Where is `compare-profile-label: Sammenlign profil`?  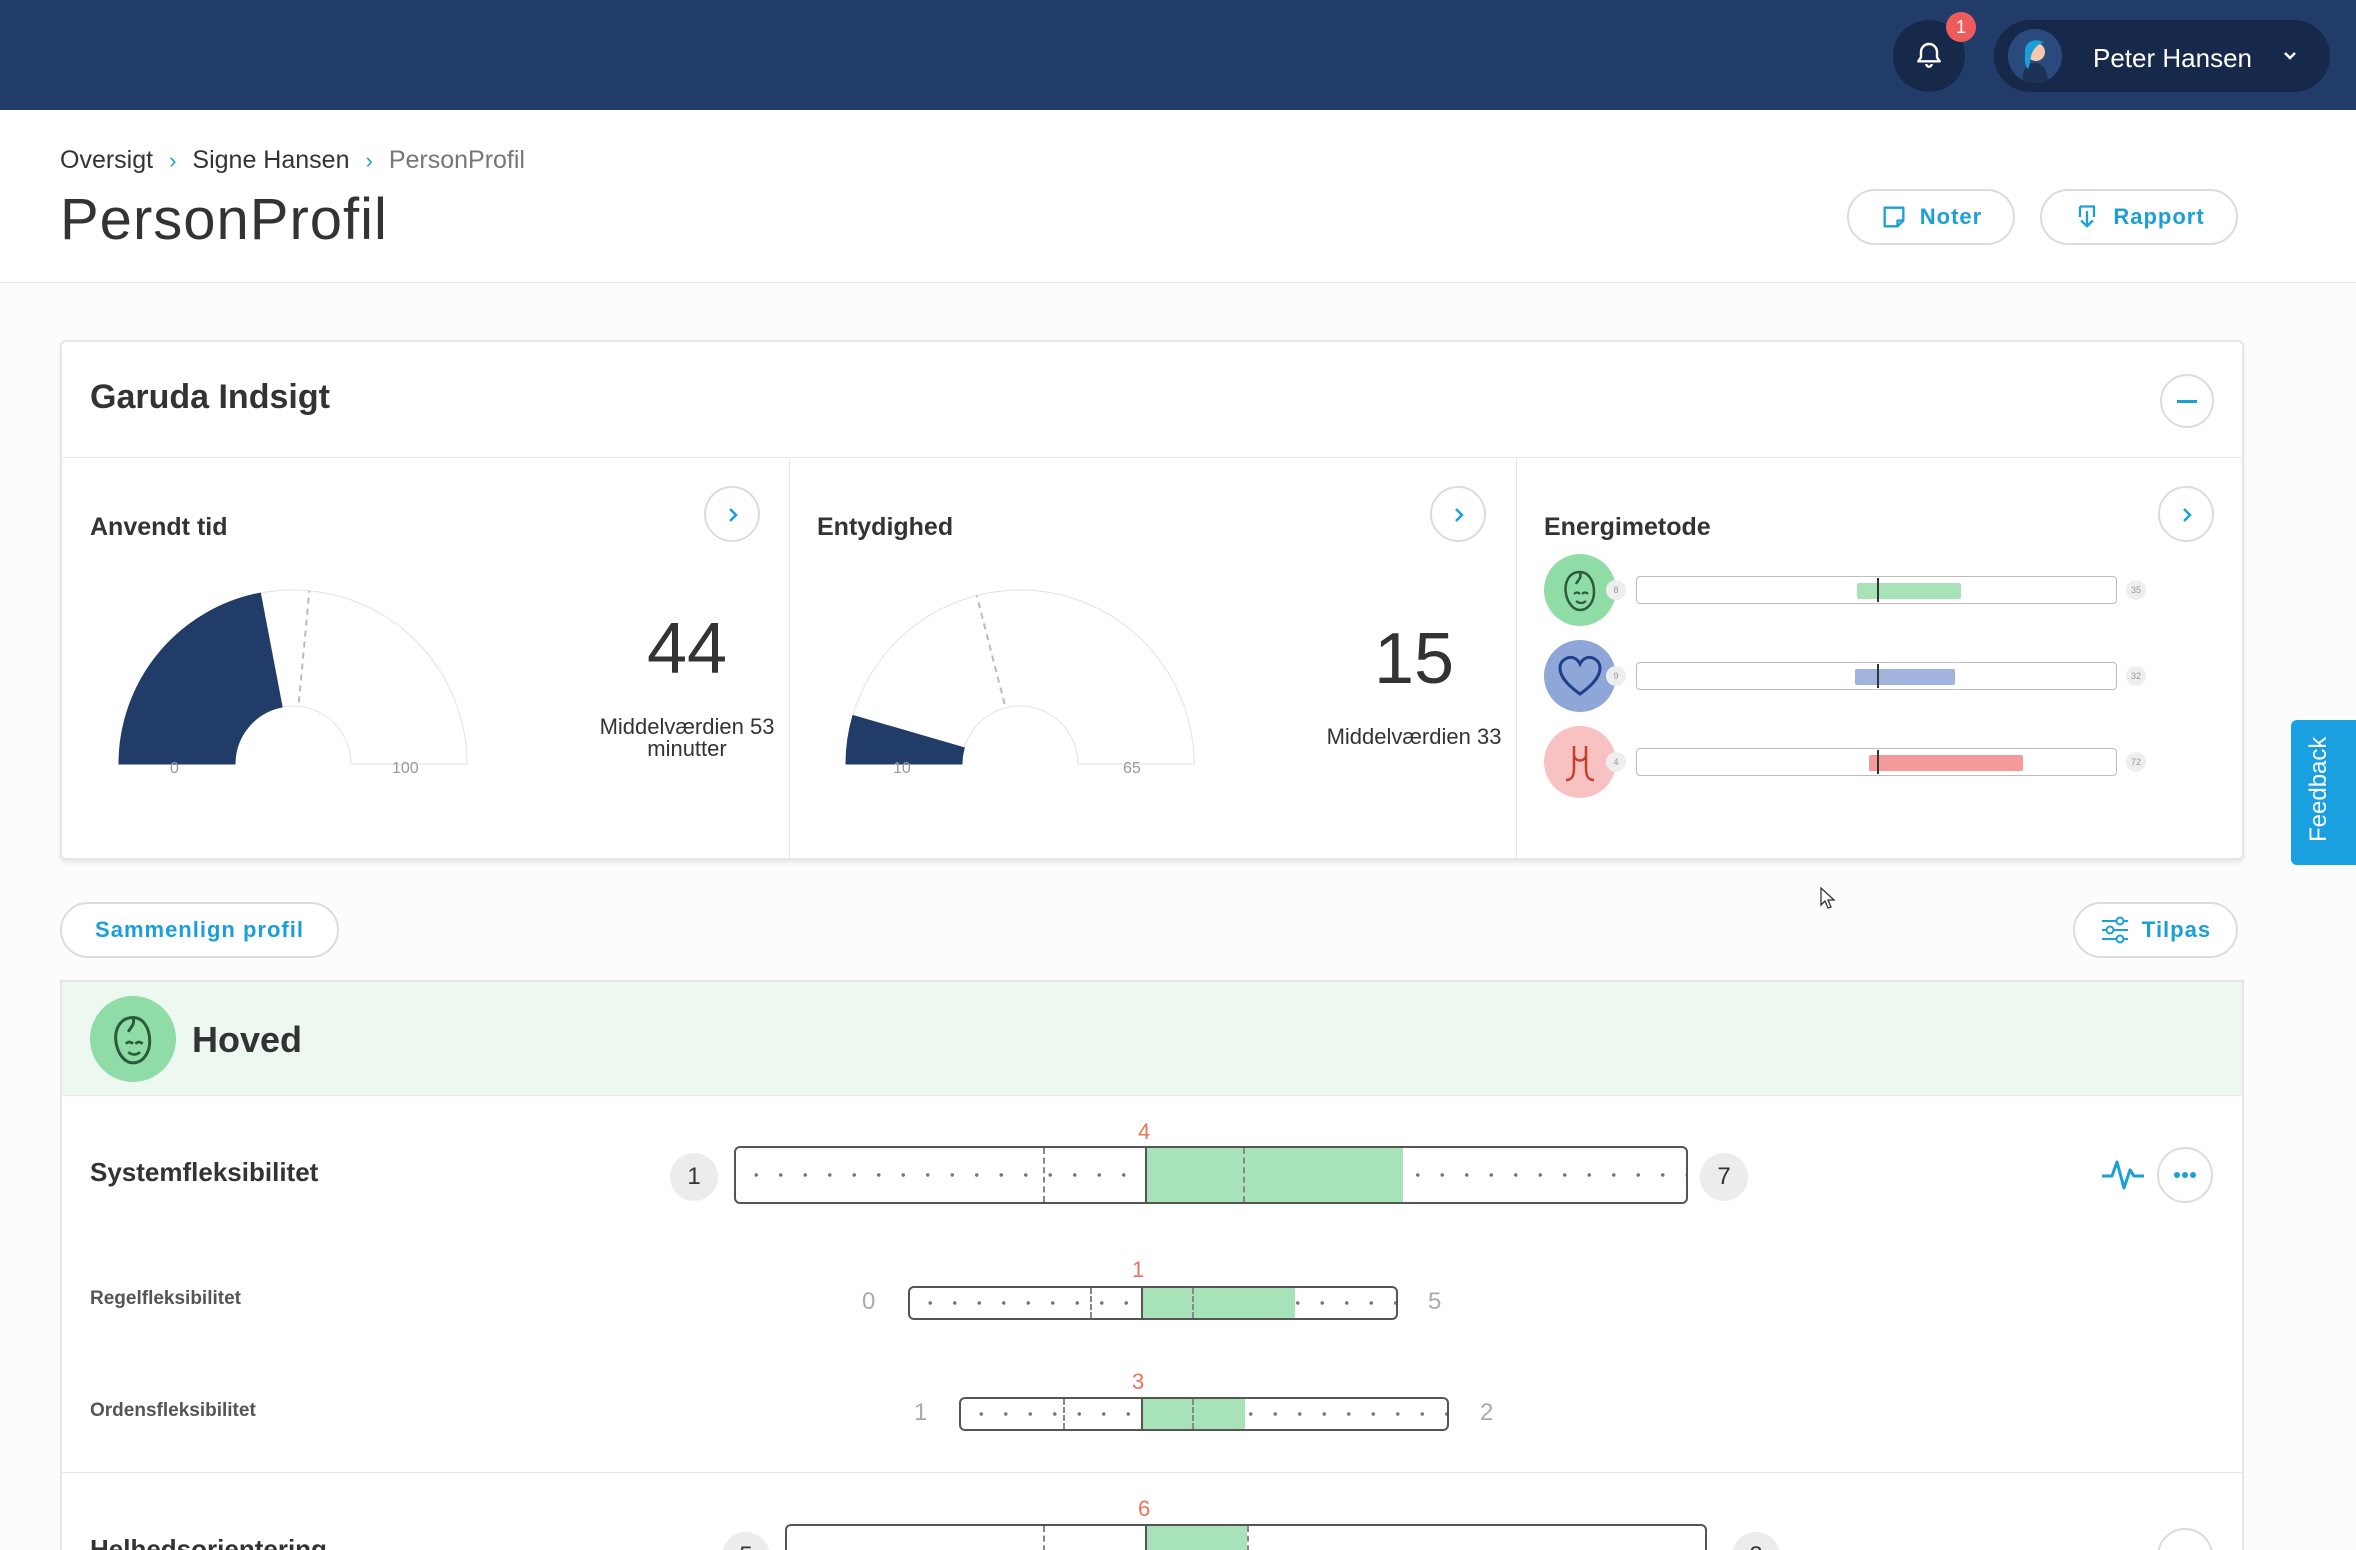 compare-profile-label: Sammenlign profil is located at coordinates (199, 929).